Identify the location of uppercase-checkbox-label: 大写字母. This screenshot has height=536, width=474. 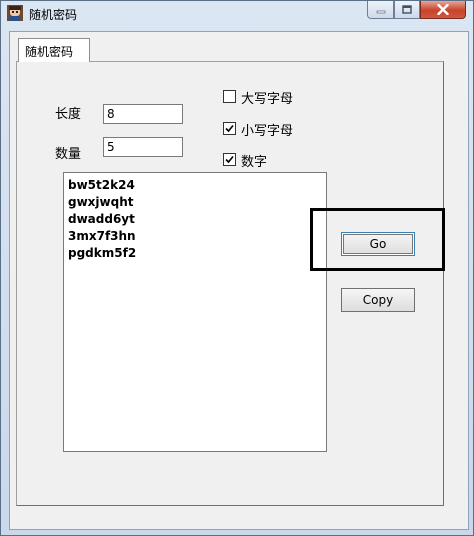
(267, 99).